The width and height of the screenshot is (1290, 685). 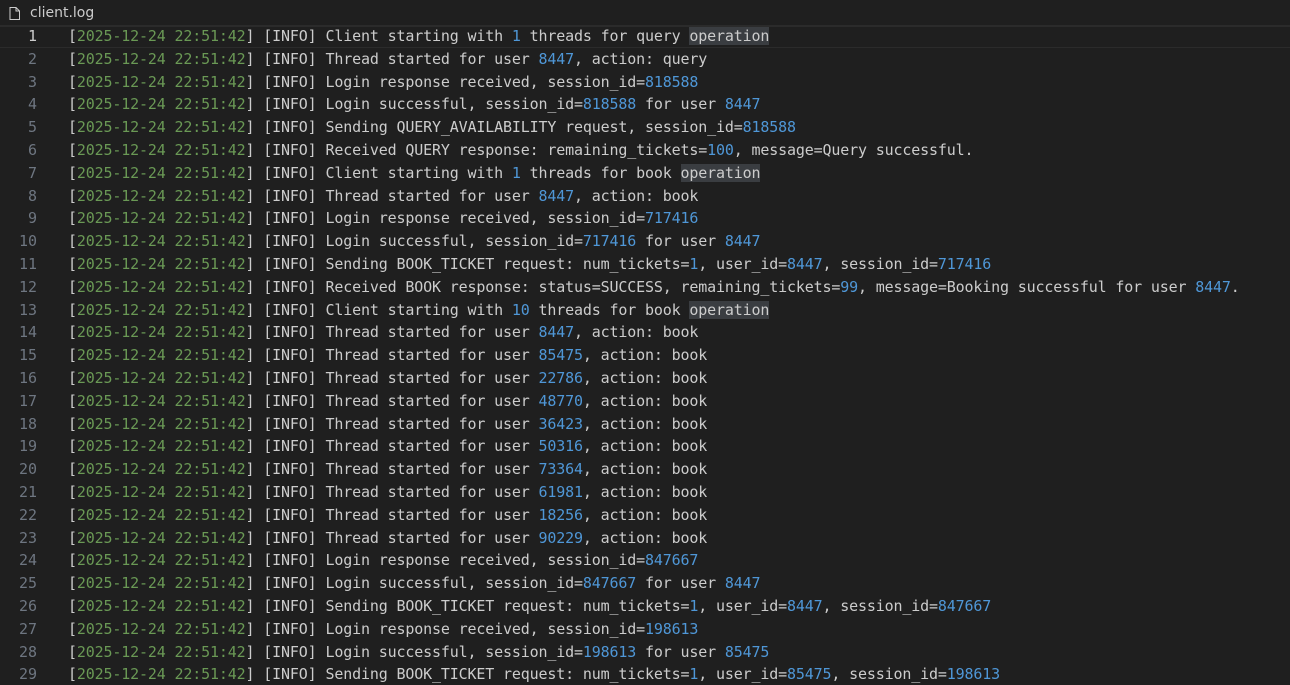 What do you see at coordinates (27, 560) in the screenshot?
I see `line-number: 24` at bounding box center [27, 560].